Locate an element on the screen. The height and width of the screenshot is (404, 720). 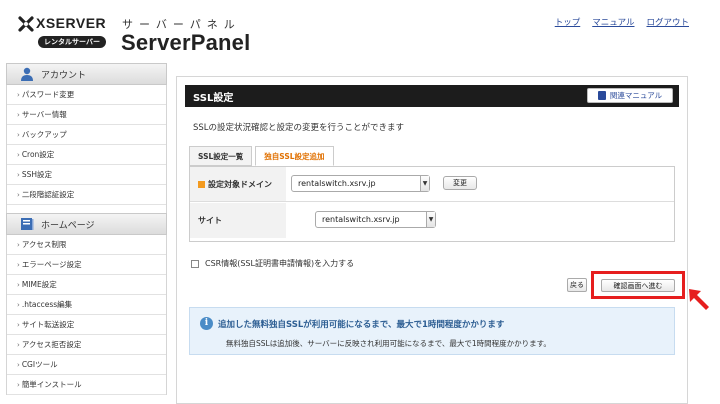
sidebar-item-2fa: › 二段階認証設定 is located at coordinates (86, 195).